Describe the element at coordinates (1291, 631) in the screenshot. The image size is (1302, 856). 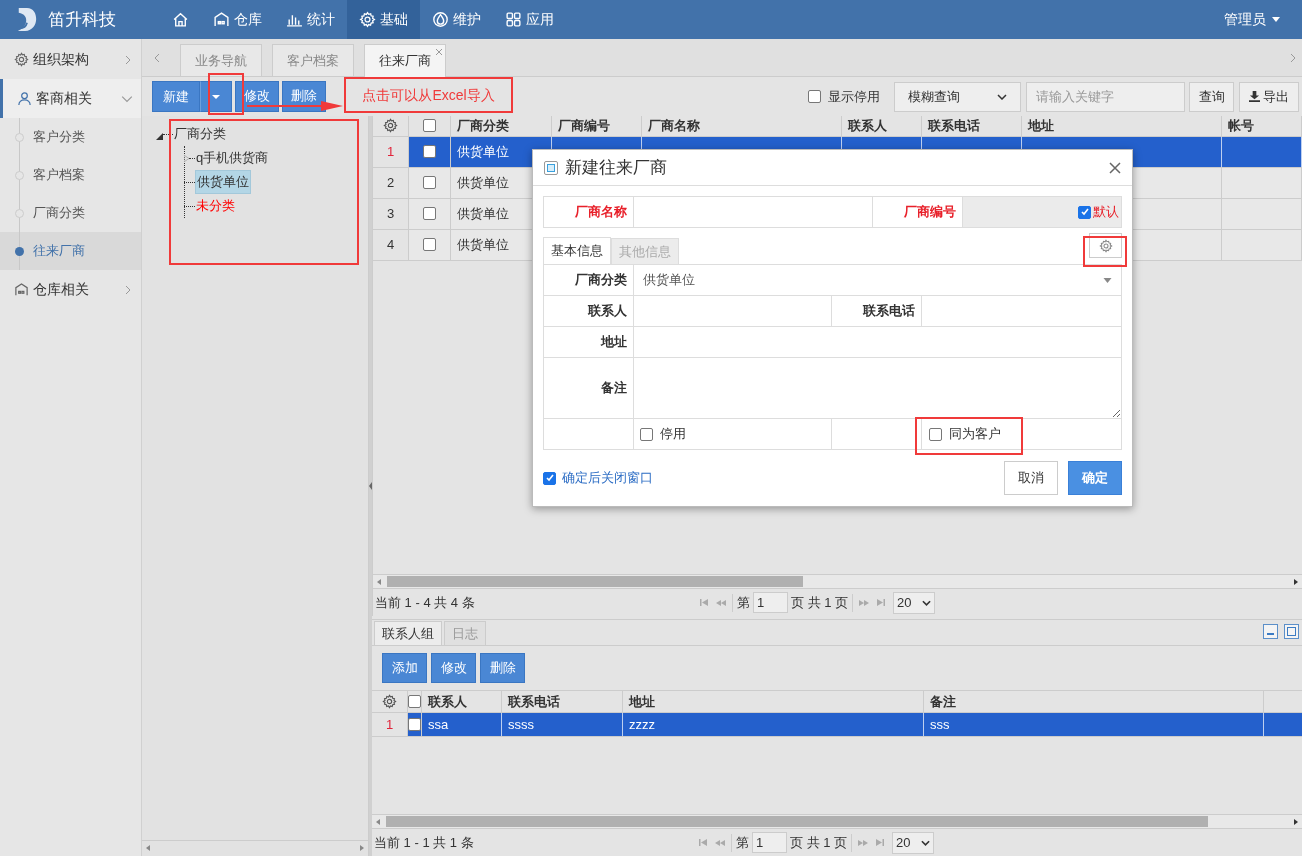
I see `maximize-icon` at that location.